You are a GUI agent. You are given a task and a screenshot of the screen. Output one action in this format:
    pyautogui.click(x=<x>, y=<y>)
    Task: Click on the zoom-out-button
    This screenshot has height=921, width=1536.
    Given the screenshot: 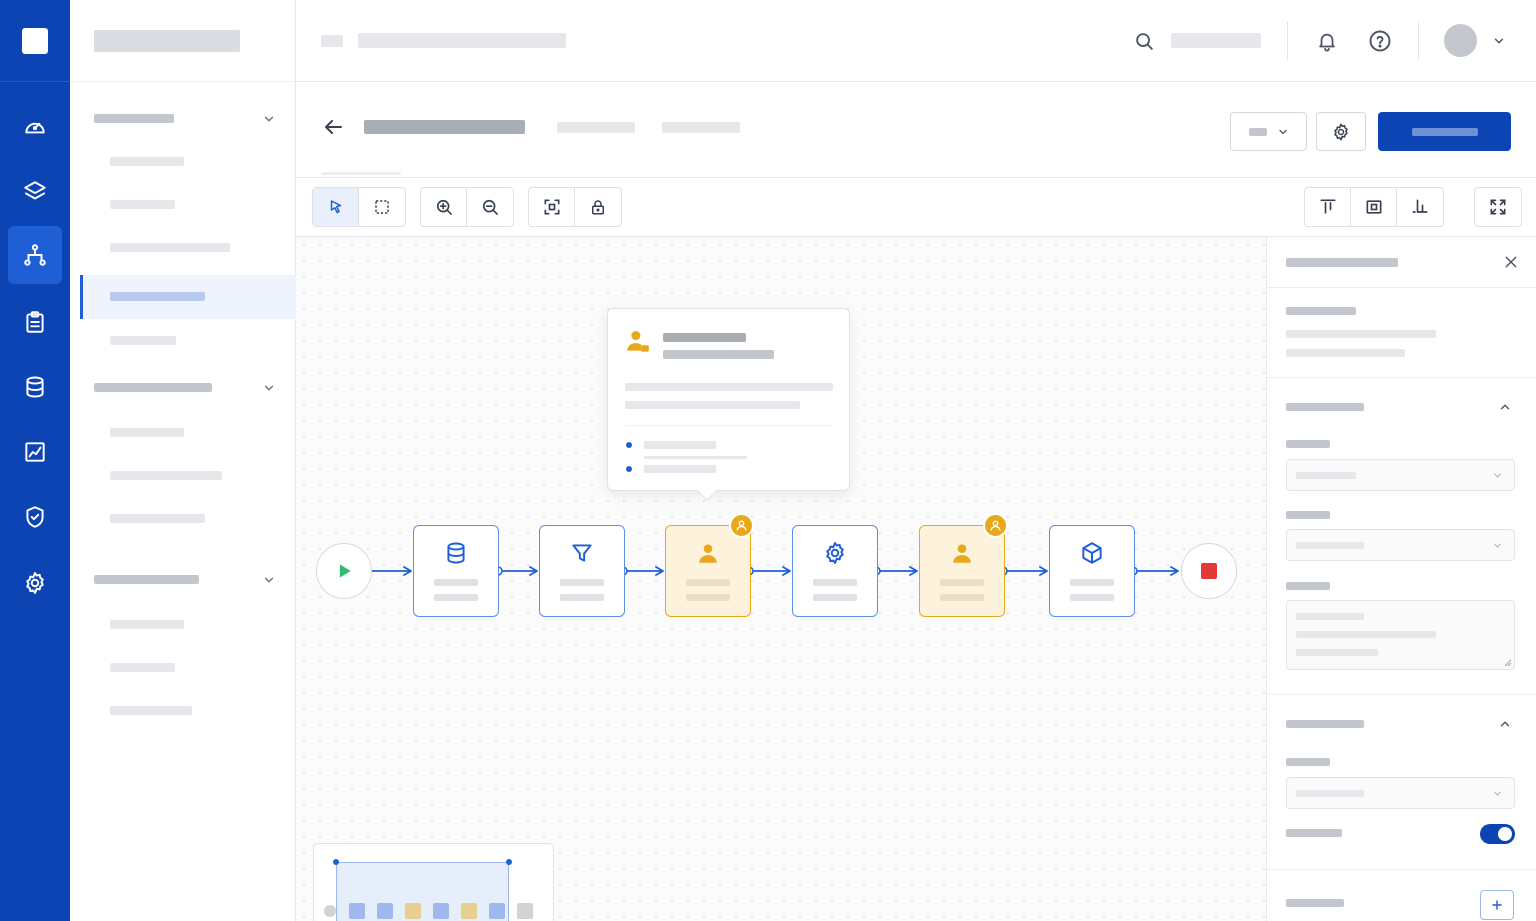 What is the action you would take?
    pyautogui.click(x=490, y=207)
    